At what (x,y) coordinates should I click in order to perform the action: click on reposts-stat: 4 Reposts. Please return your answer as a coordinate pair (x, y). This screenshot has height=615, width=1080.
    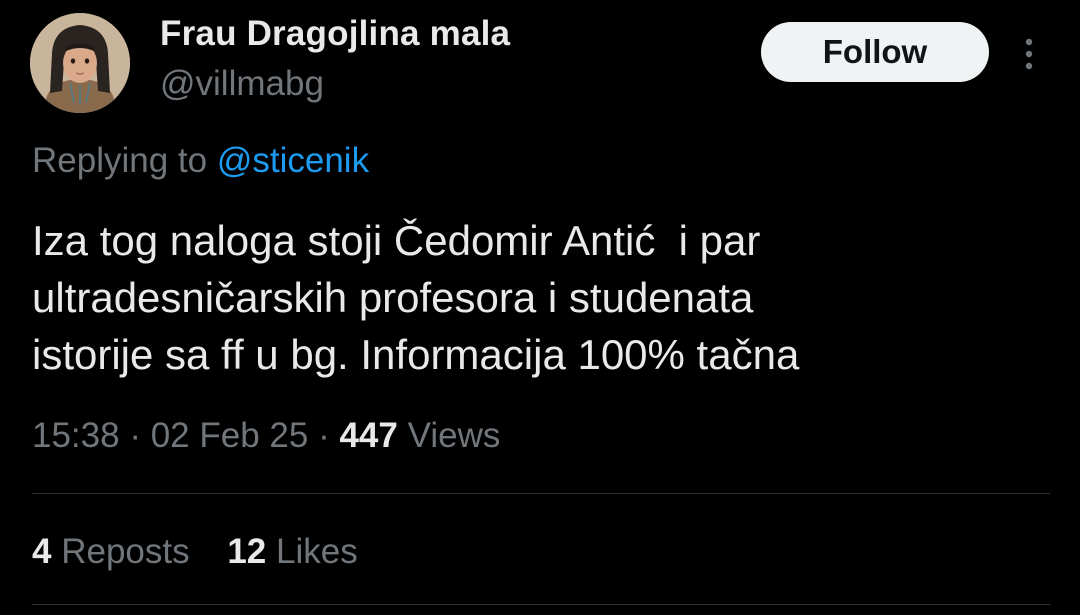
    Looking at the image, I should click on (111, 552).